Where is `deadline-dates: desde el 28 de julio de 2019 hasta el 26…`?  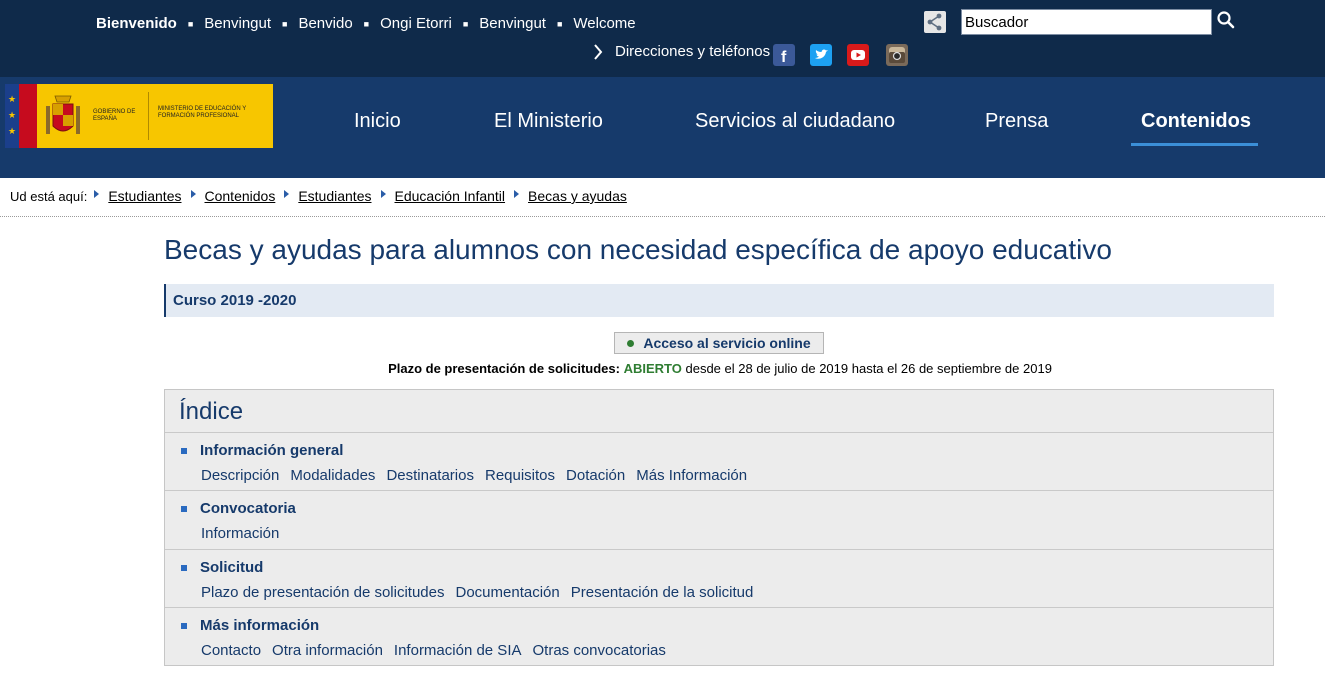
deadline-dates: desde el 28 de julio de 2019 hasta el 26… is located at coordinates (868, 368).